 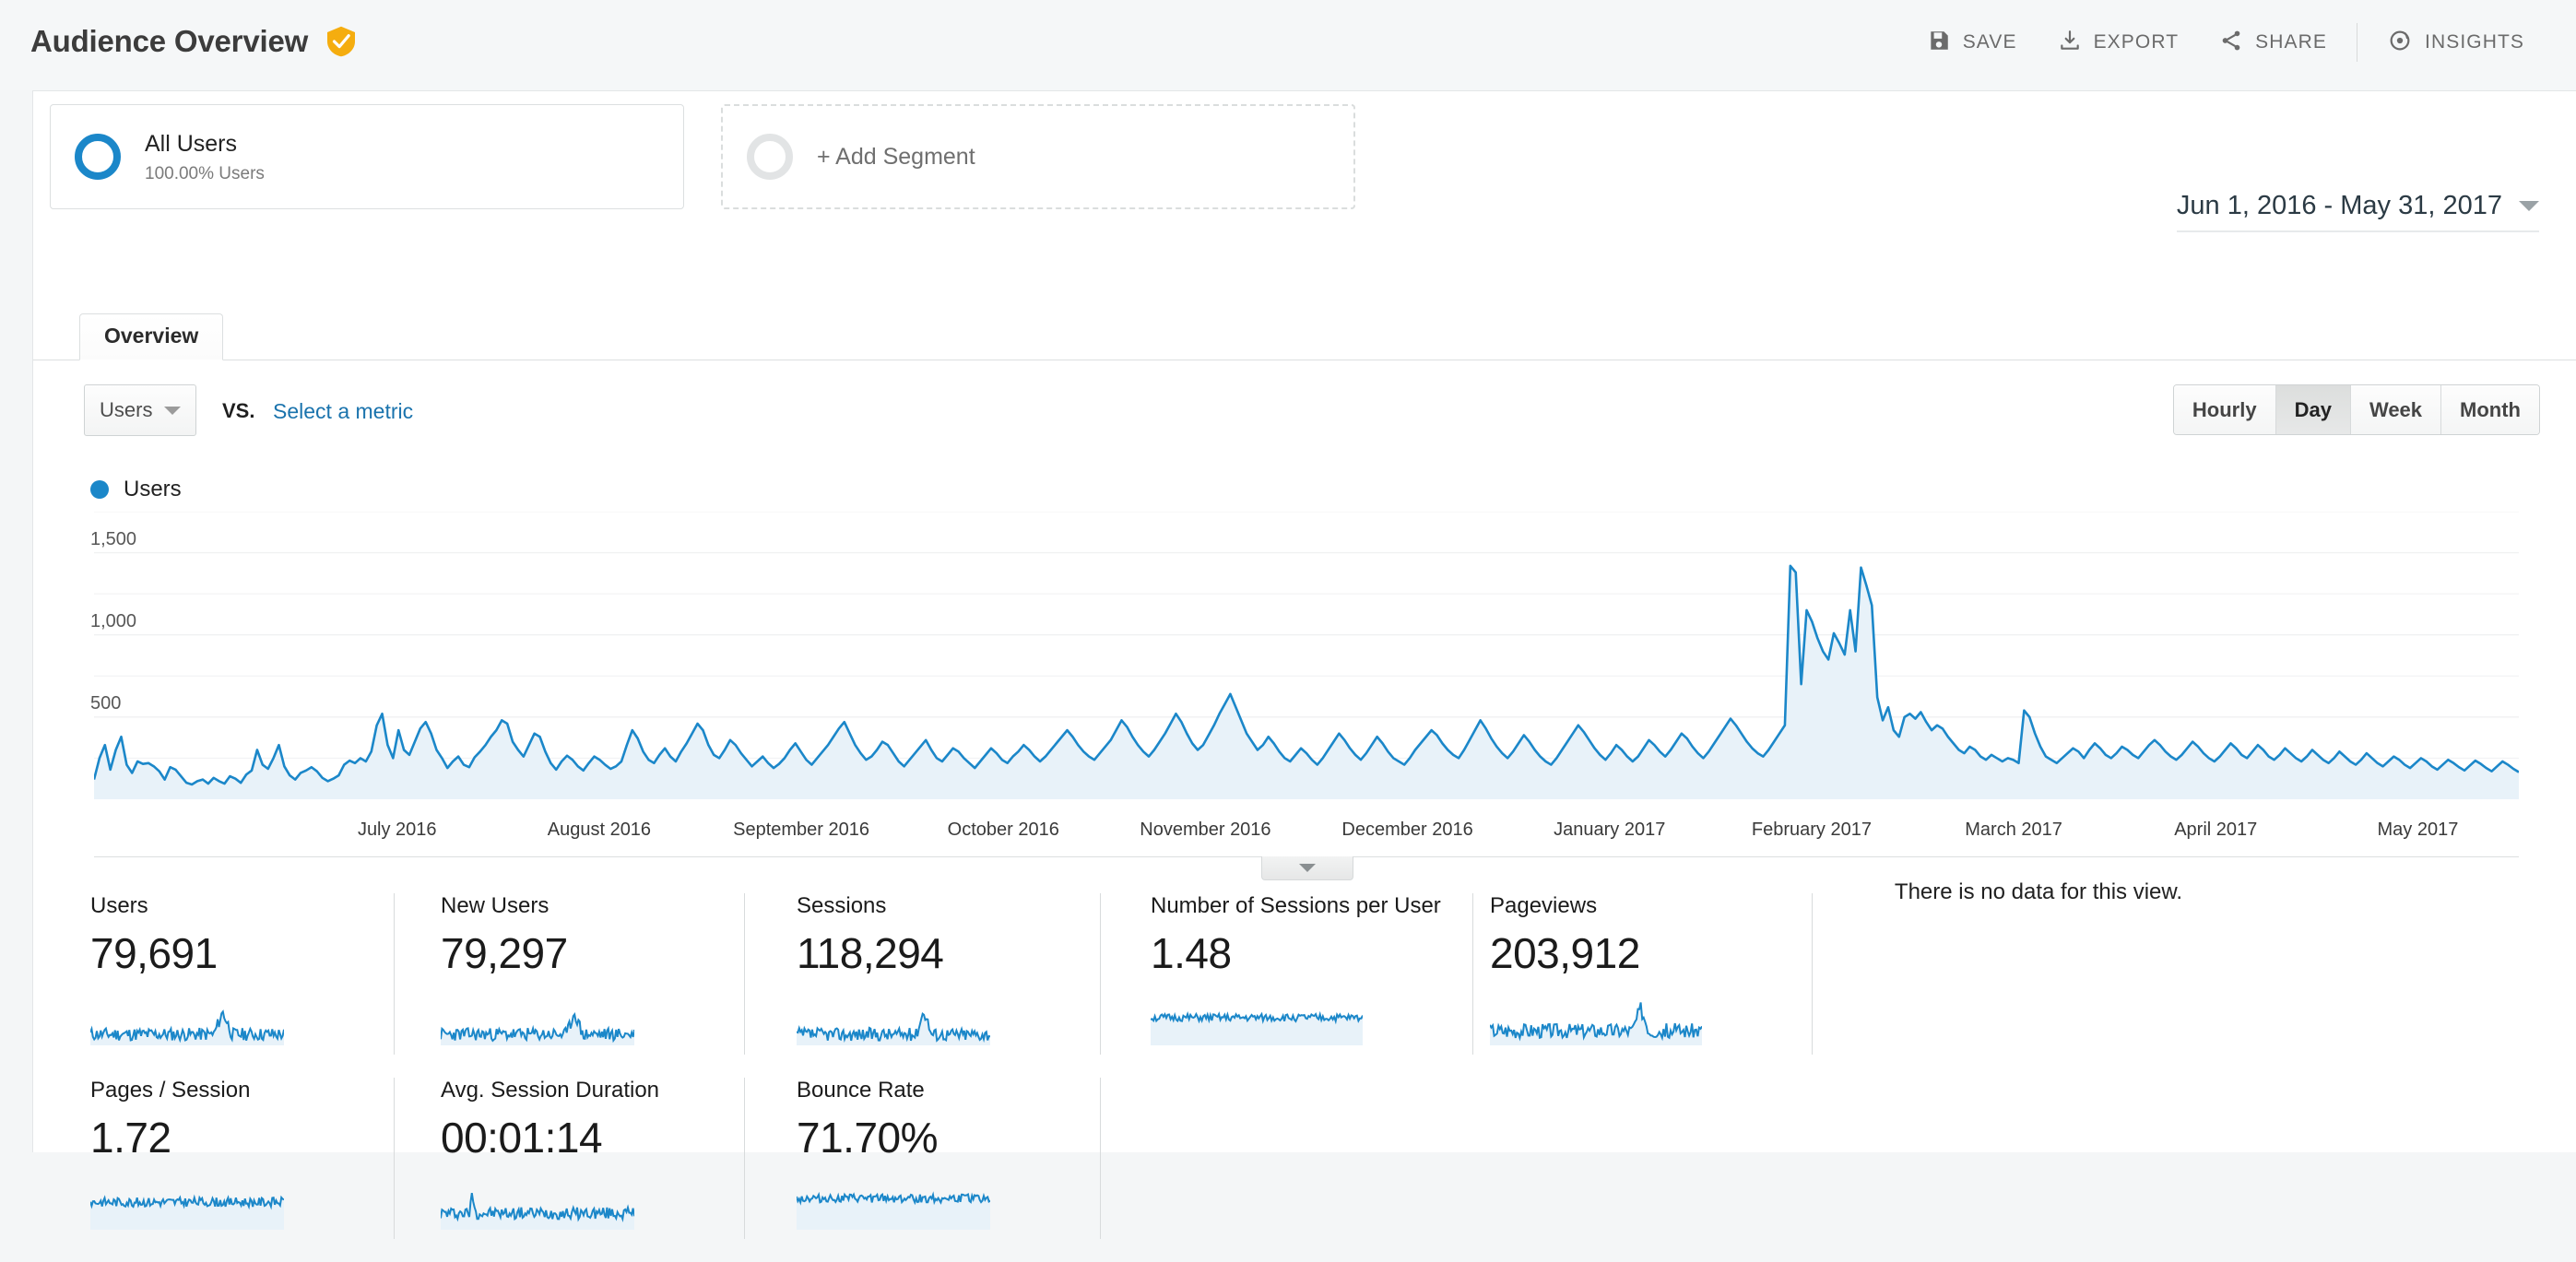 What do you see at coordinates (522, 1138) in the screenshot?
I see `metric-card-value: 00:01:14` at bounding box center [522, 1138].